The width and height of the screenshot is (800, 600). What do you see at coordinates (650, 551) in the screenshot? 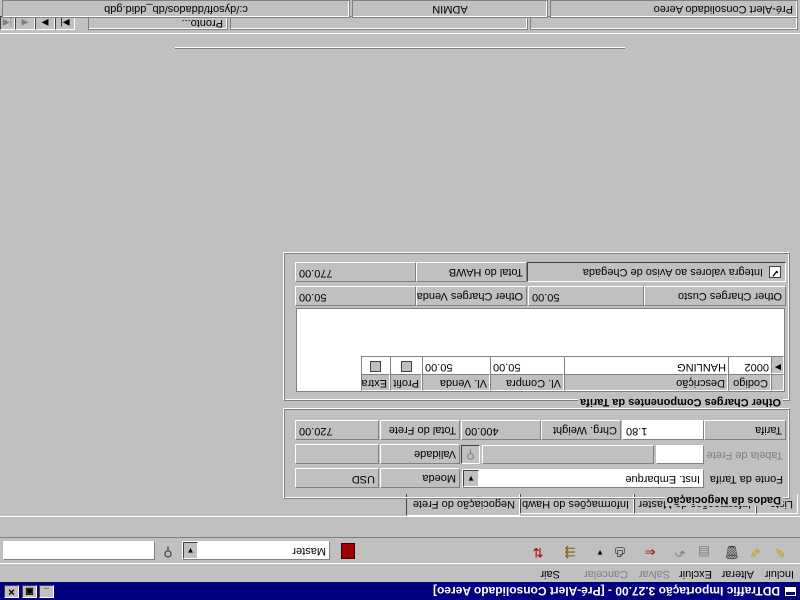
I see `import-icon: ⇐` at bounding box center [650, 551].